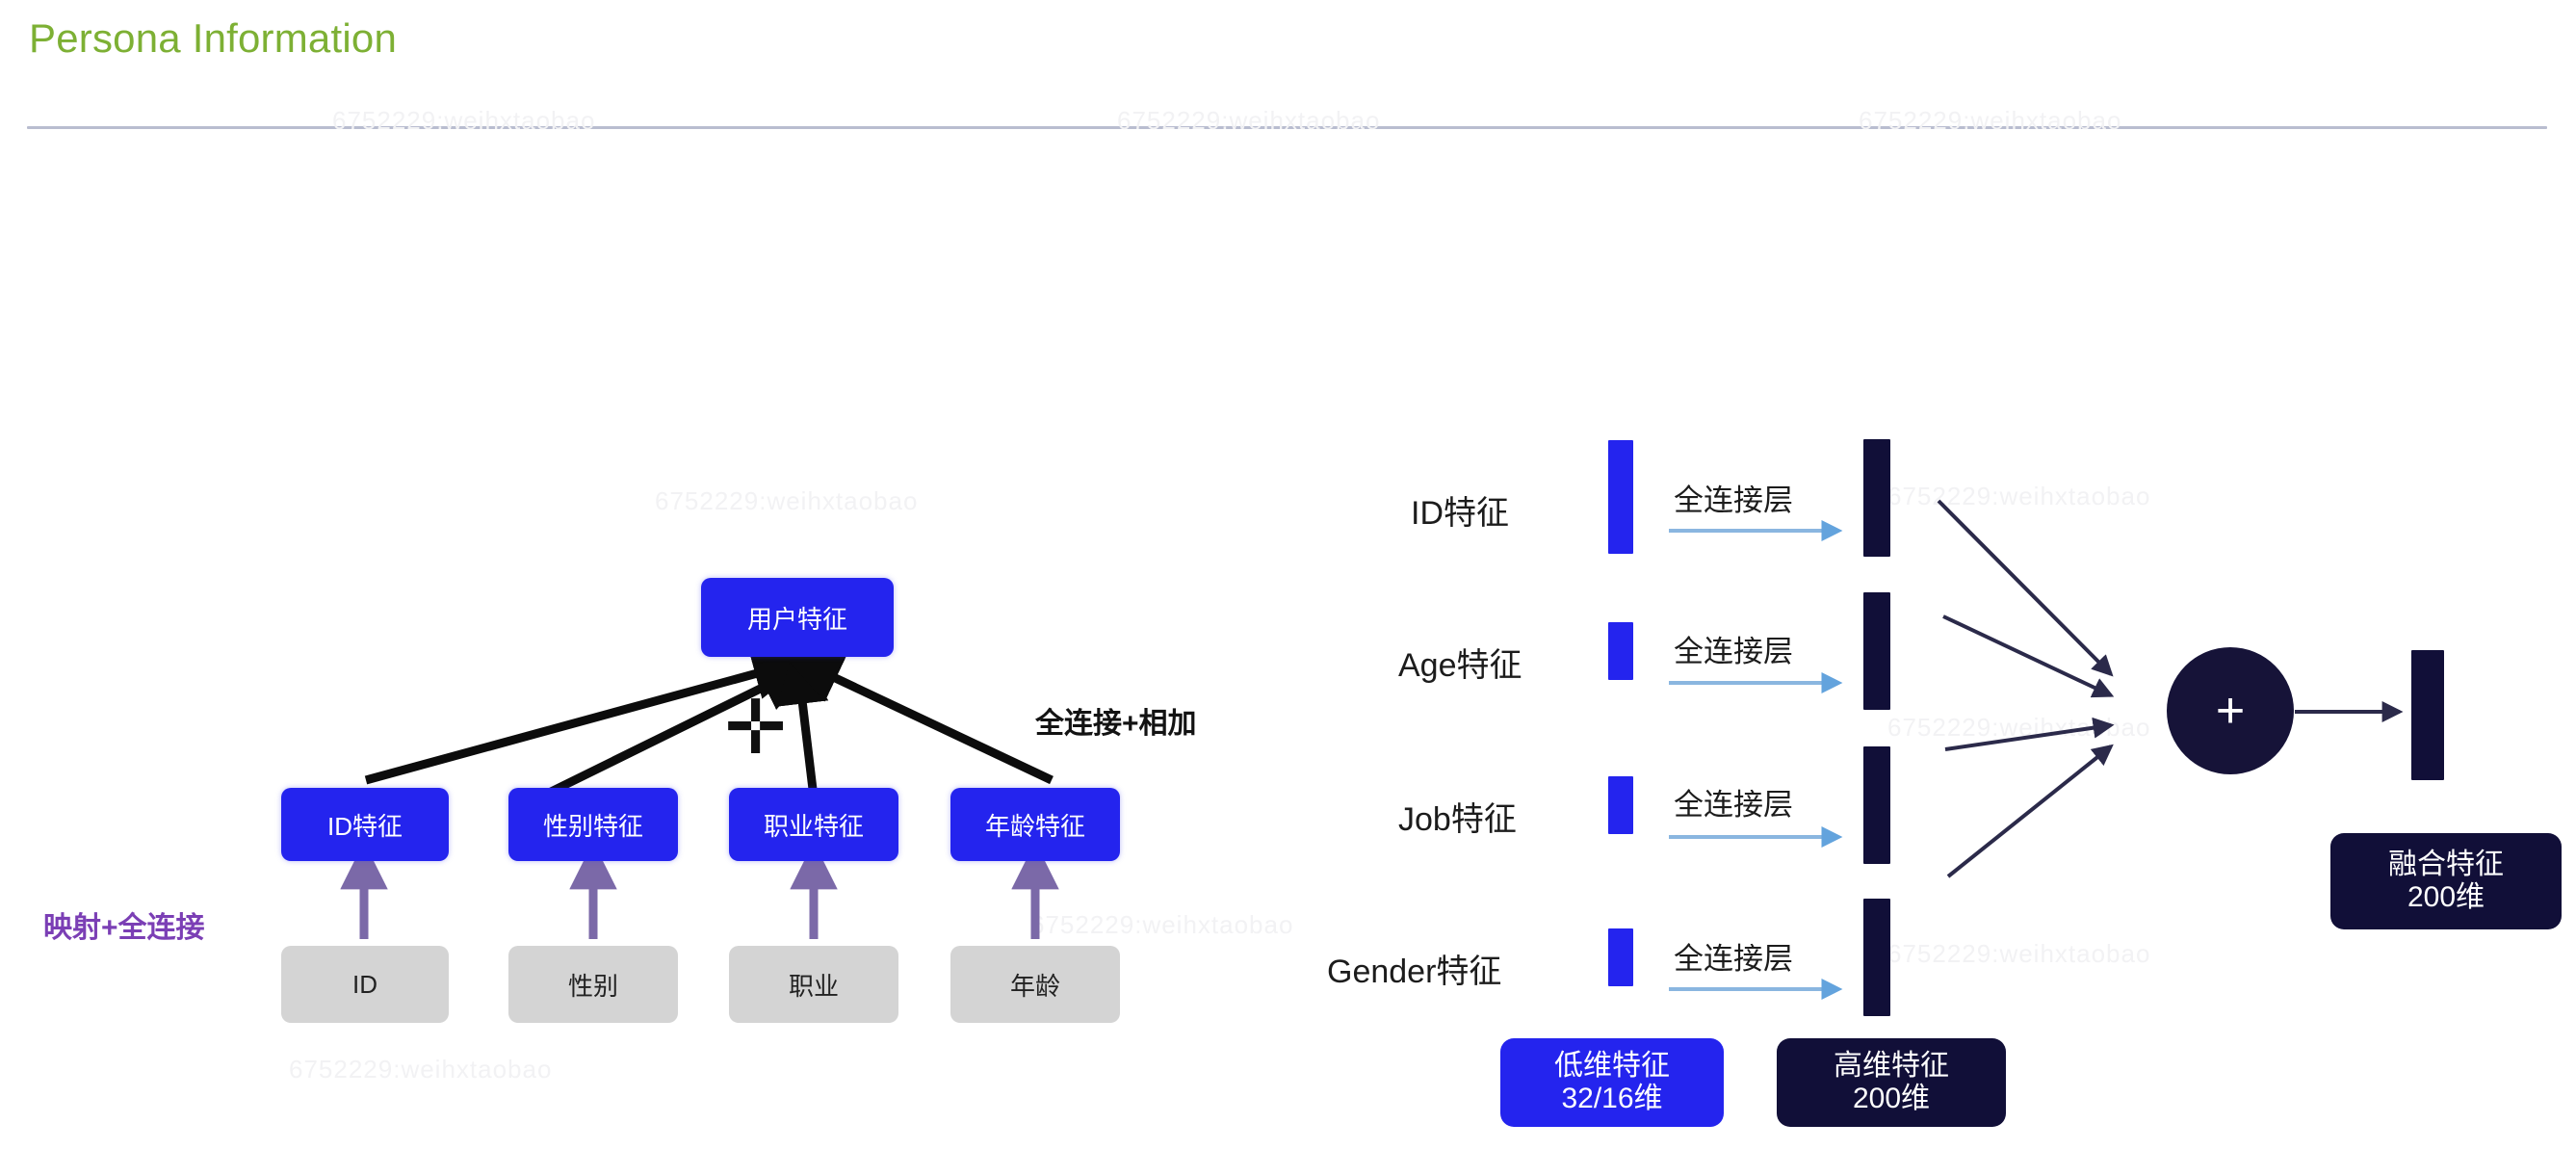 Image resolution: width=2576 pixels, height=1176 pixels. I want to click on node-source-job: 职业, so click(813, 984).